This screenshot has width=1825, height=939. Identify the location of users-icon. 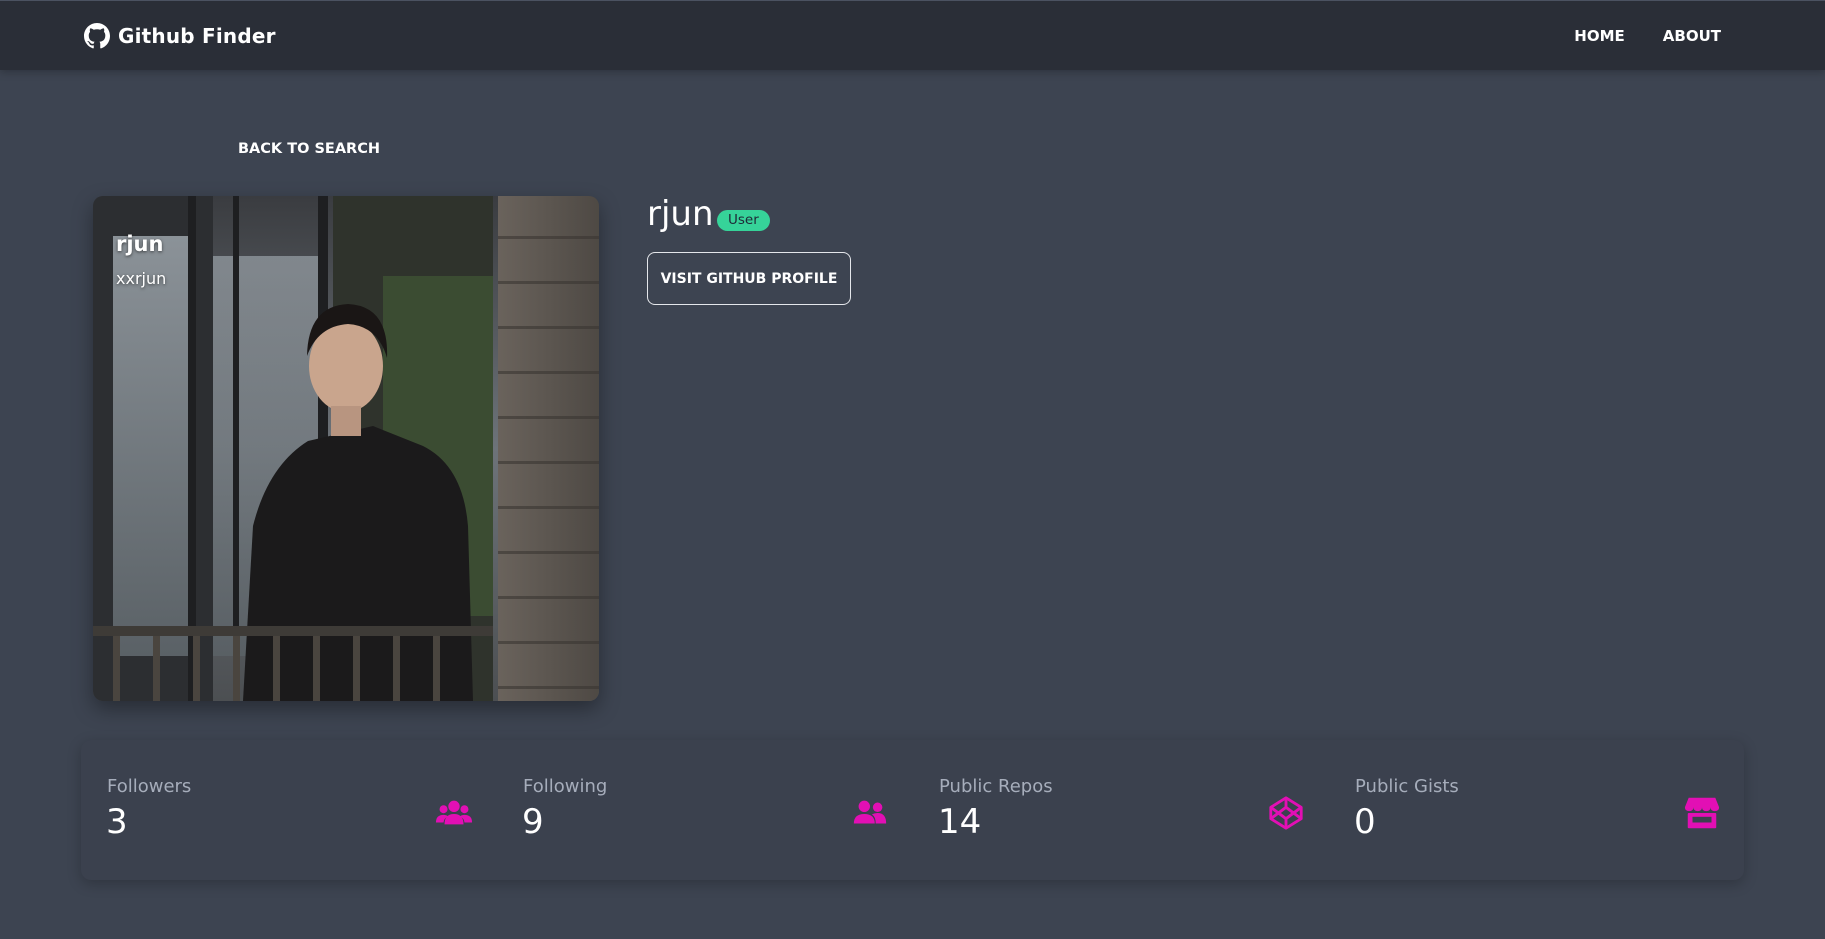
(454, 813).